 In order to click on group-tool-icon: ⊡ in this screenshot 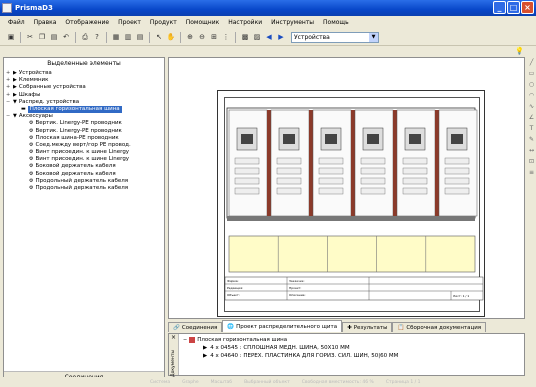, I will do `click(531, 161)`.